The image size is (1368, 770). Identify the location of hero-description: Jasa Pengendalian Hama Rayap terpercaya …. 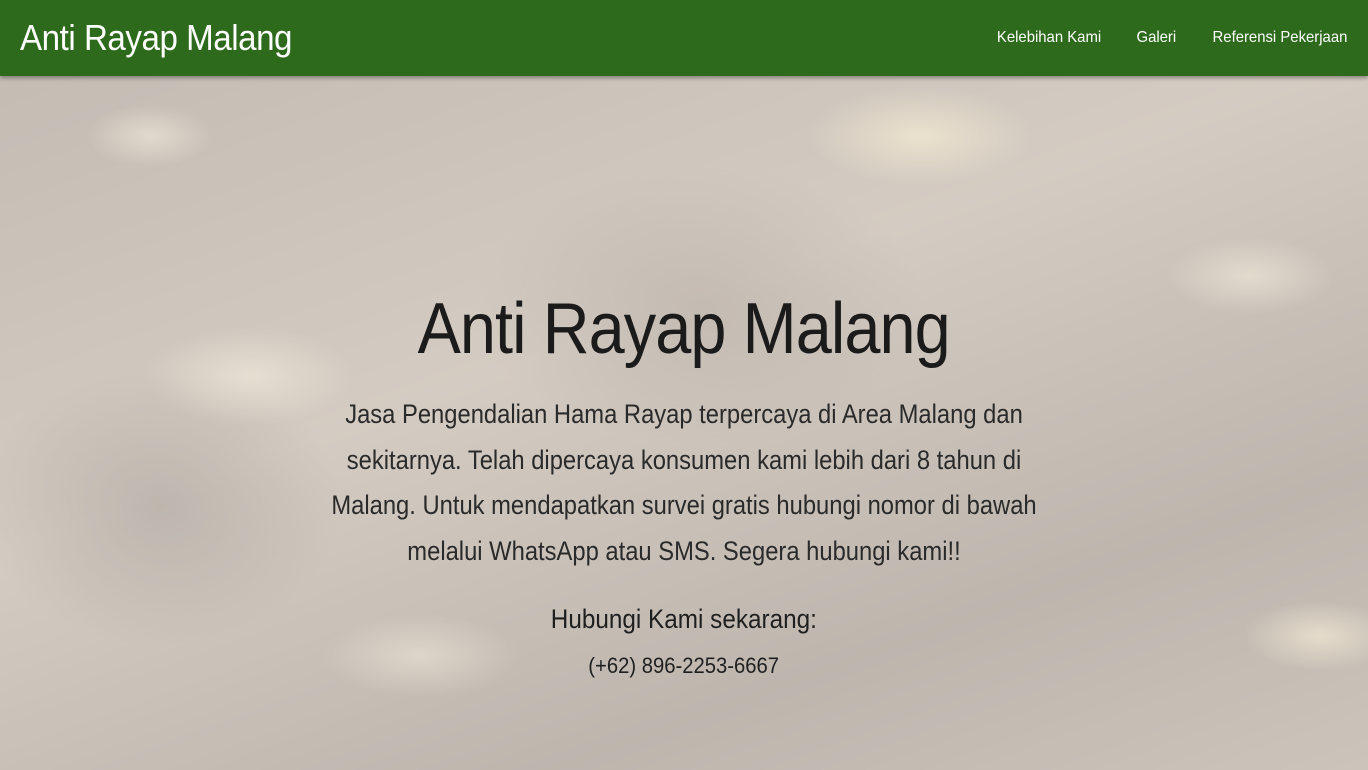
(684, 482).